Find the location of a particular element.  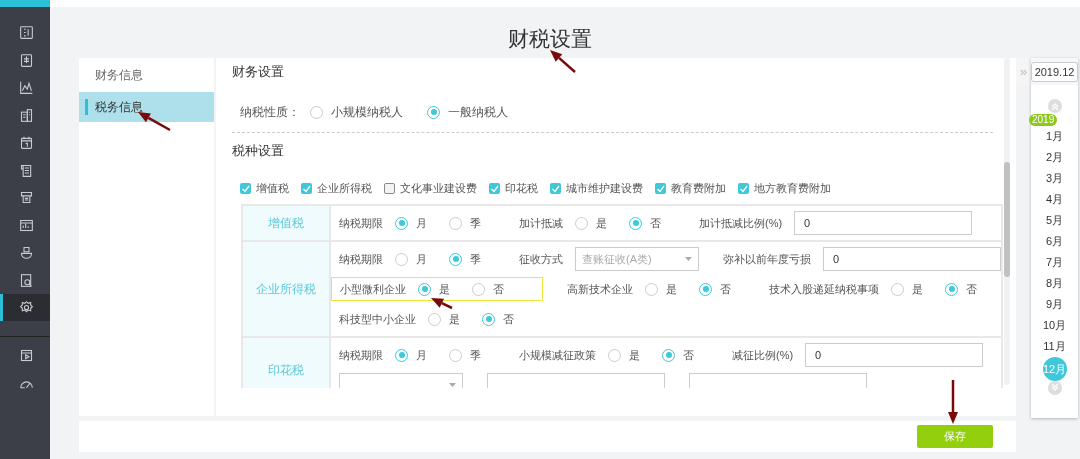

nav-item is located at coordinates (25, 307).